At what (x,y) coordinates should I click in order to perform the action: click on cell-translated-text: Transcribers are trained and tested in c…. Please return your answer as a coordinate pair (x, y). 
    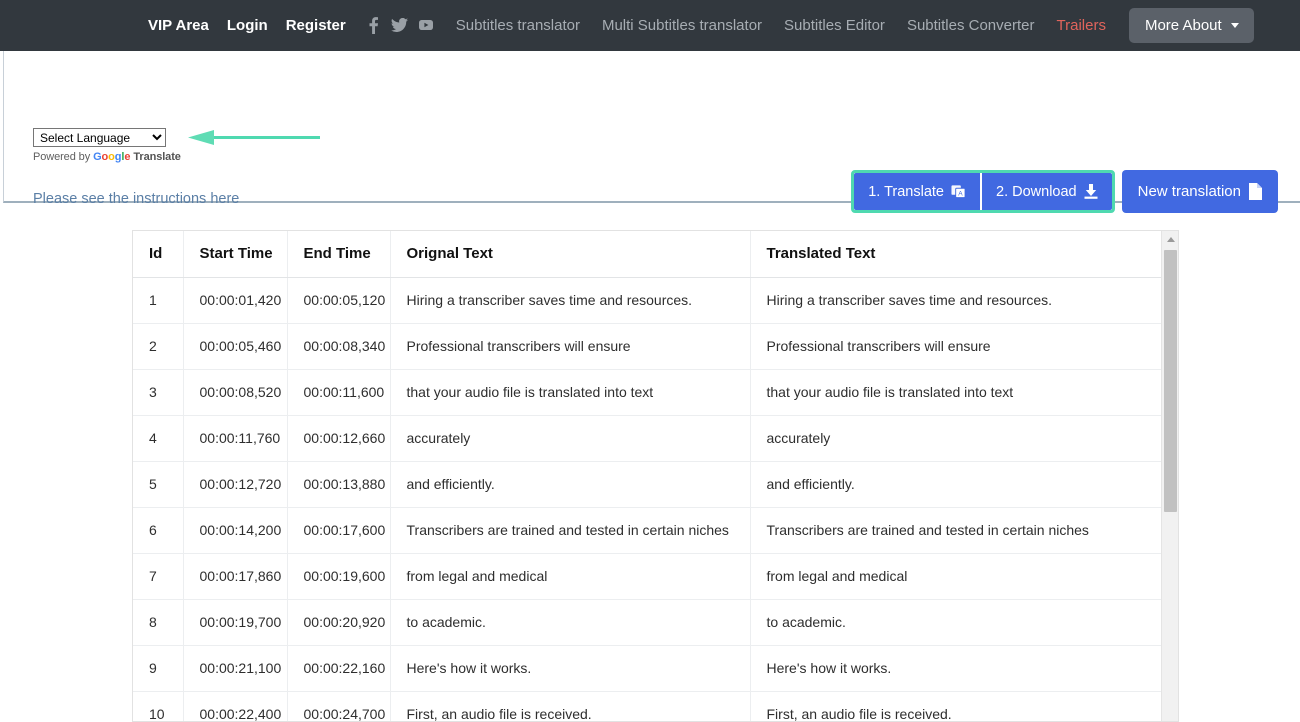
    Looking at the image, I should click on (956, 530).